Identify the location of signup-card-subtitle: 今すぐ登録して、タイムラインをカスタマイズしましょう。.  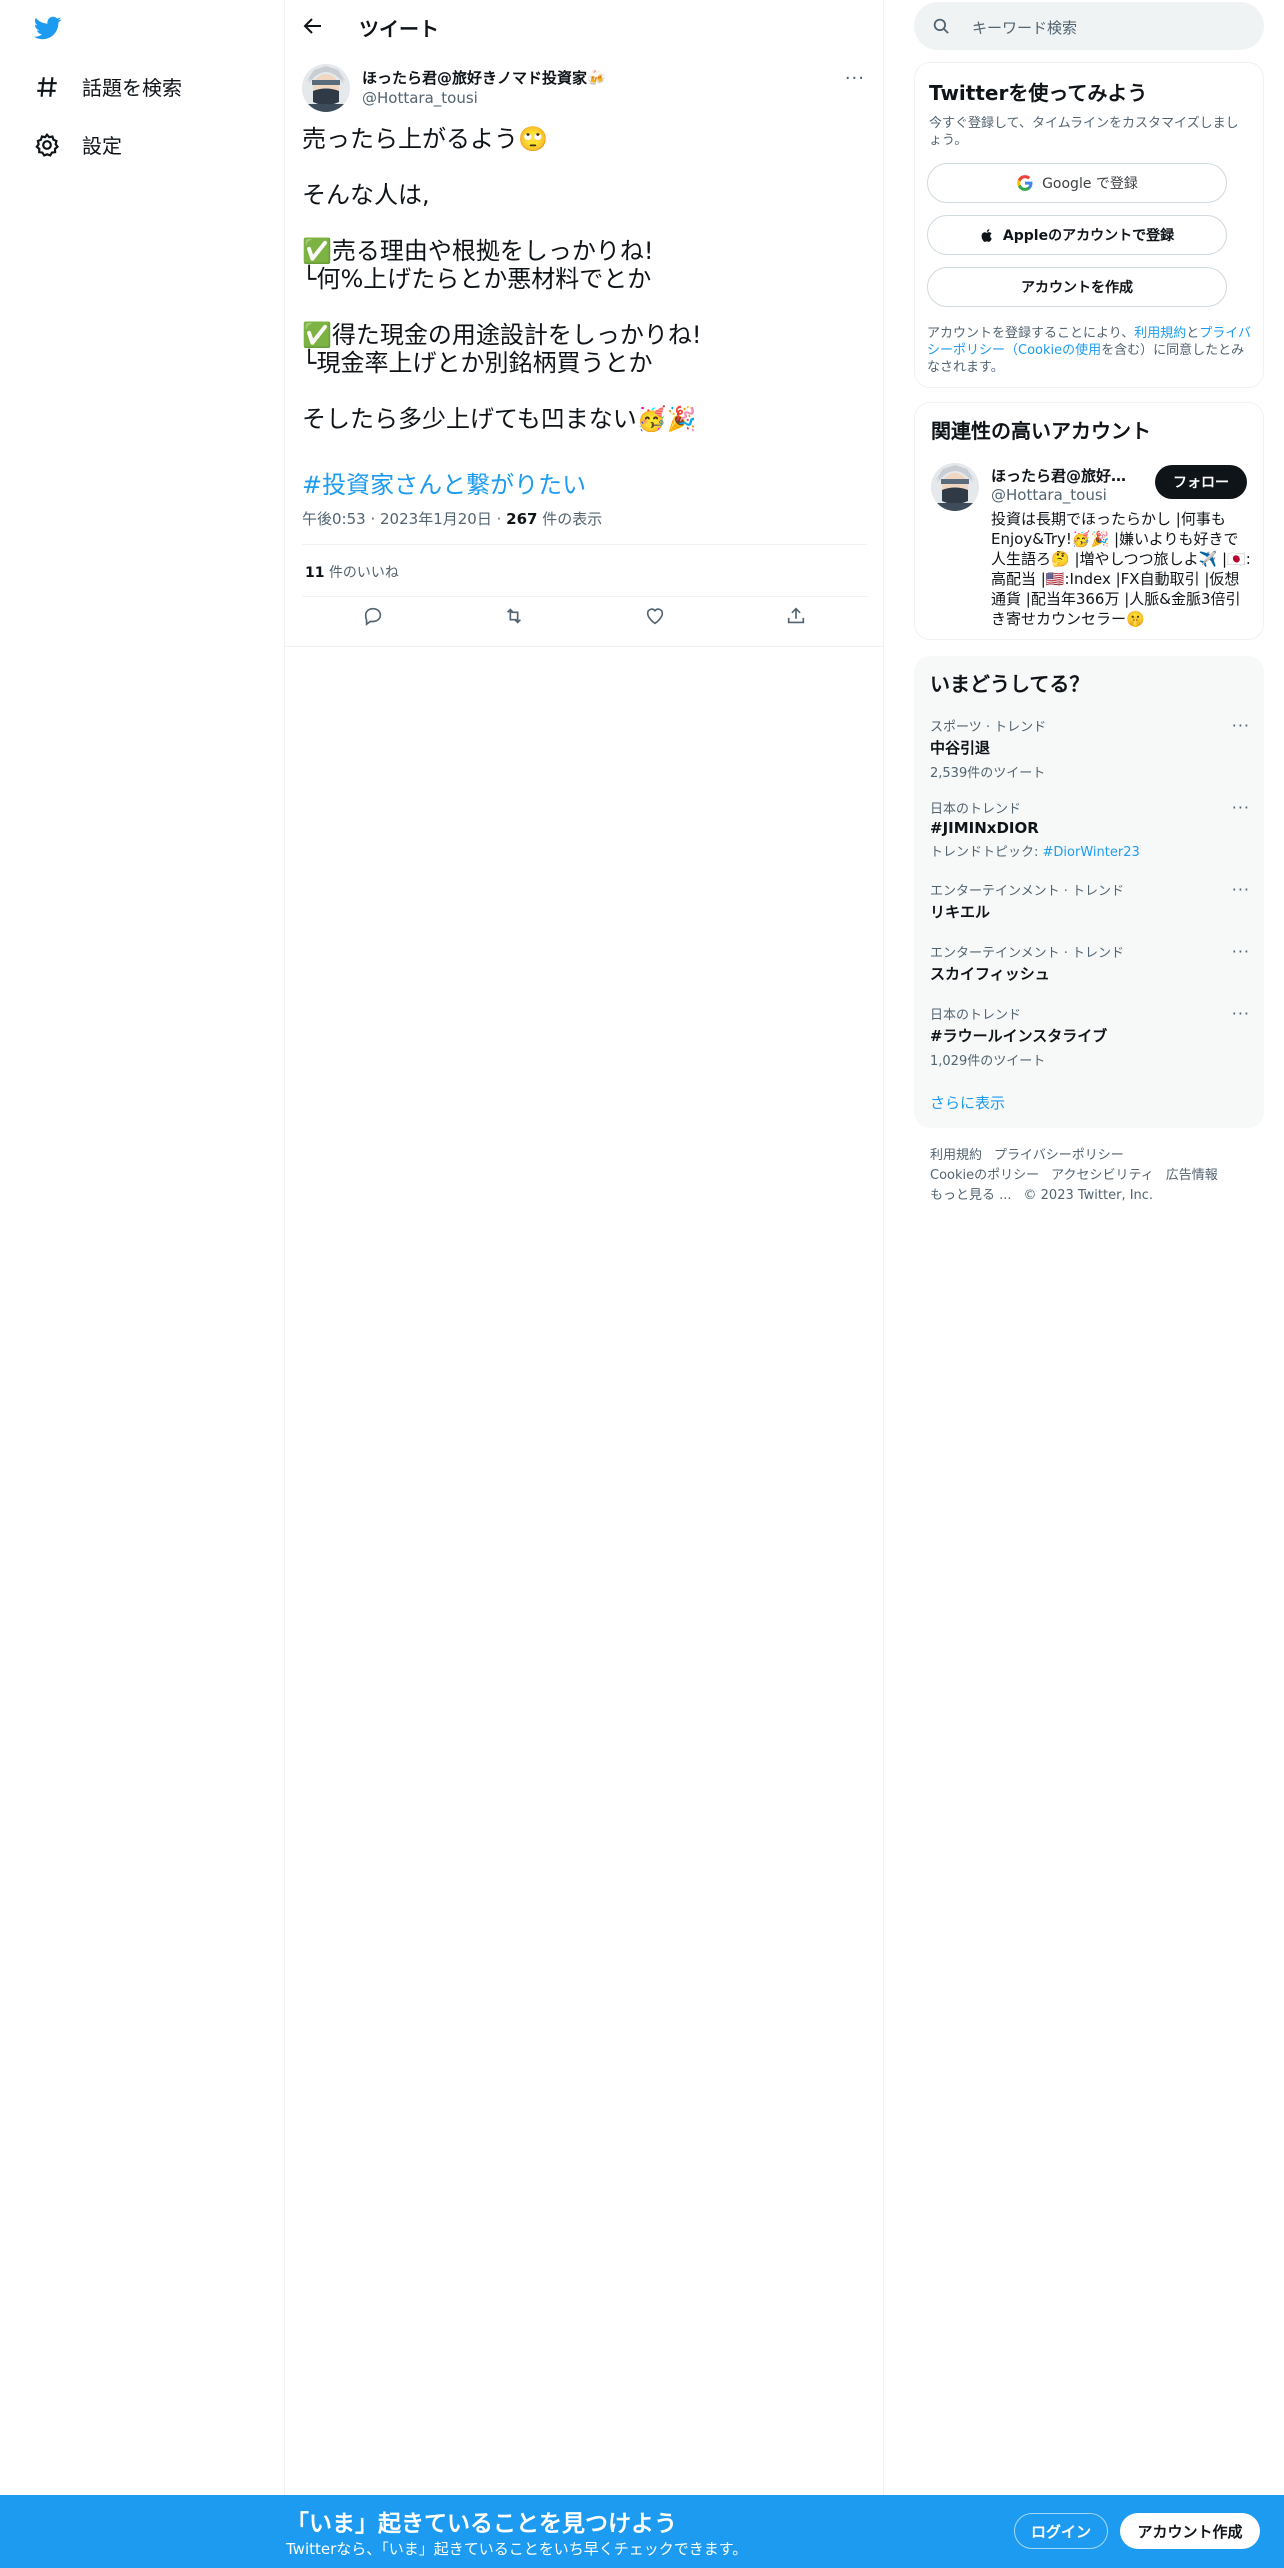
(1084, 132).